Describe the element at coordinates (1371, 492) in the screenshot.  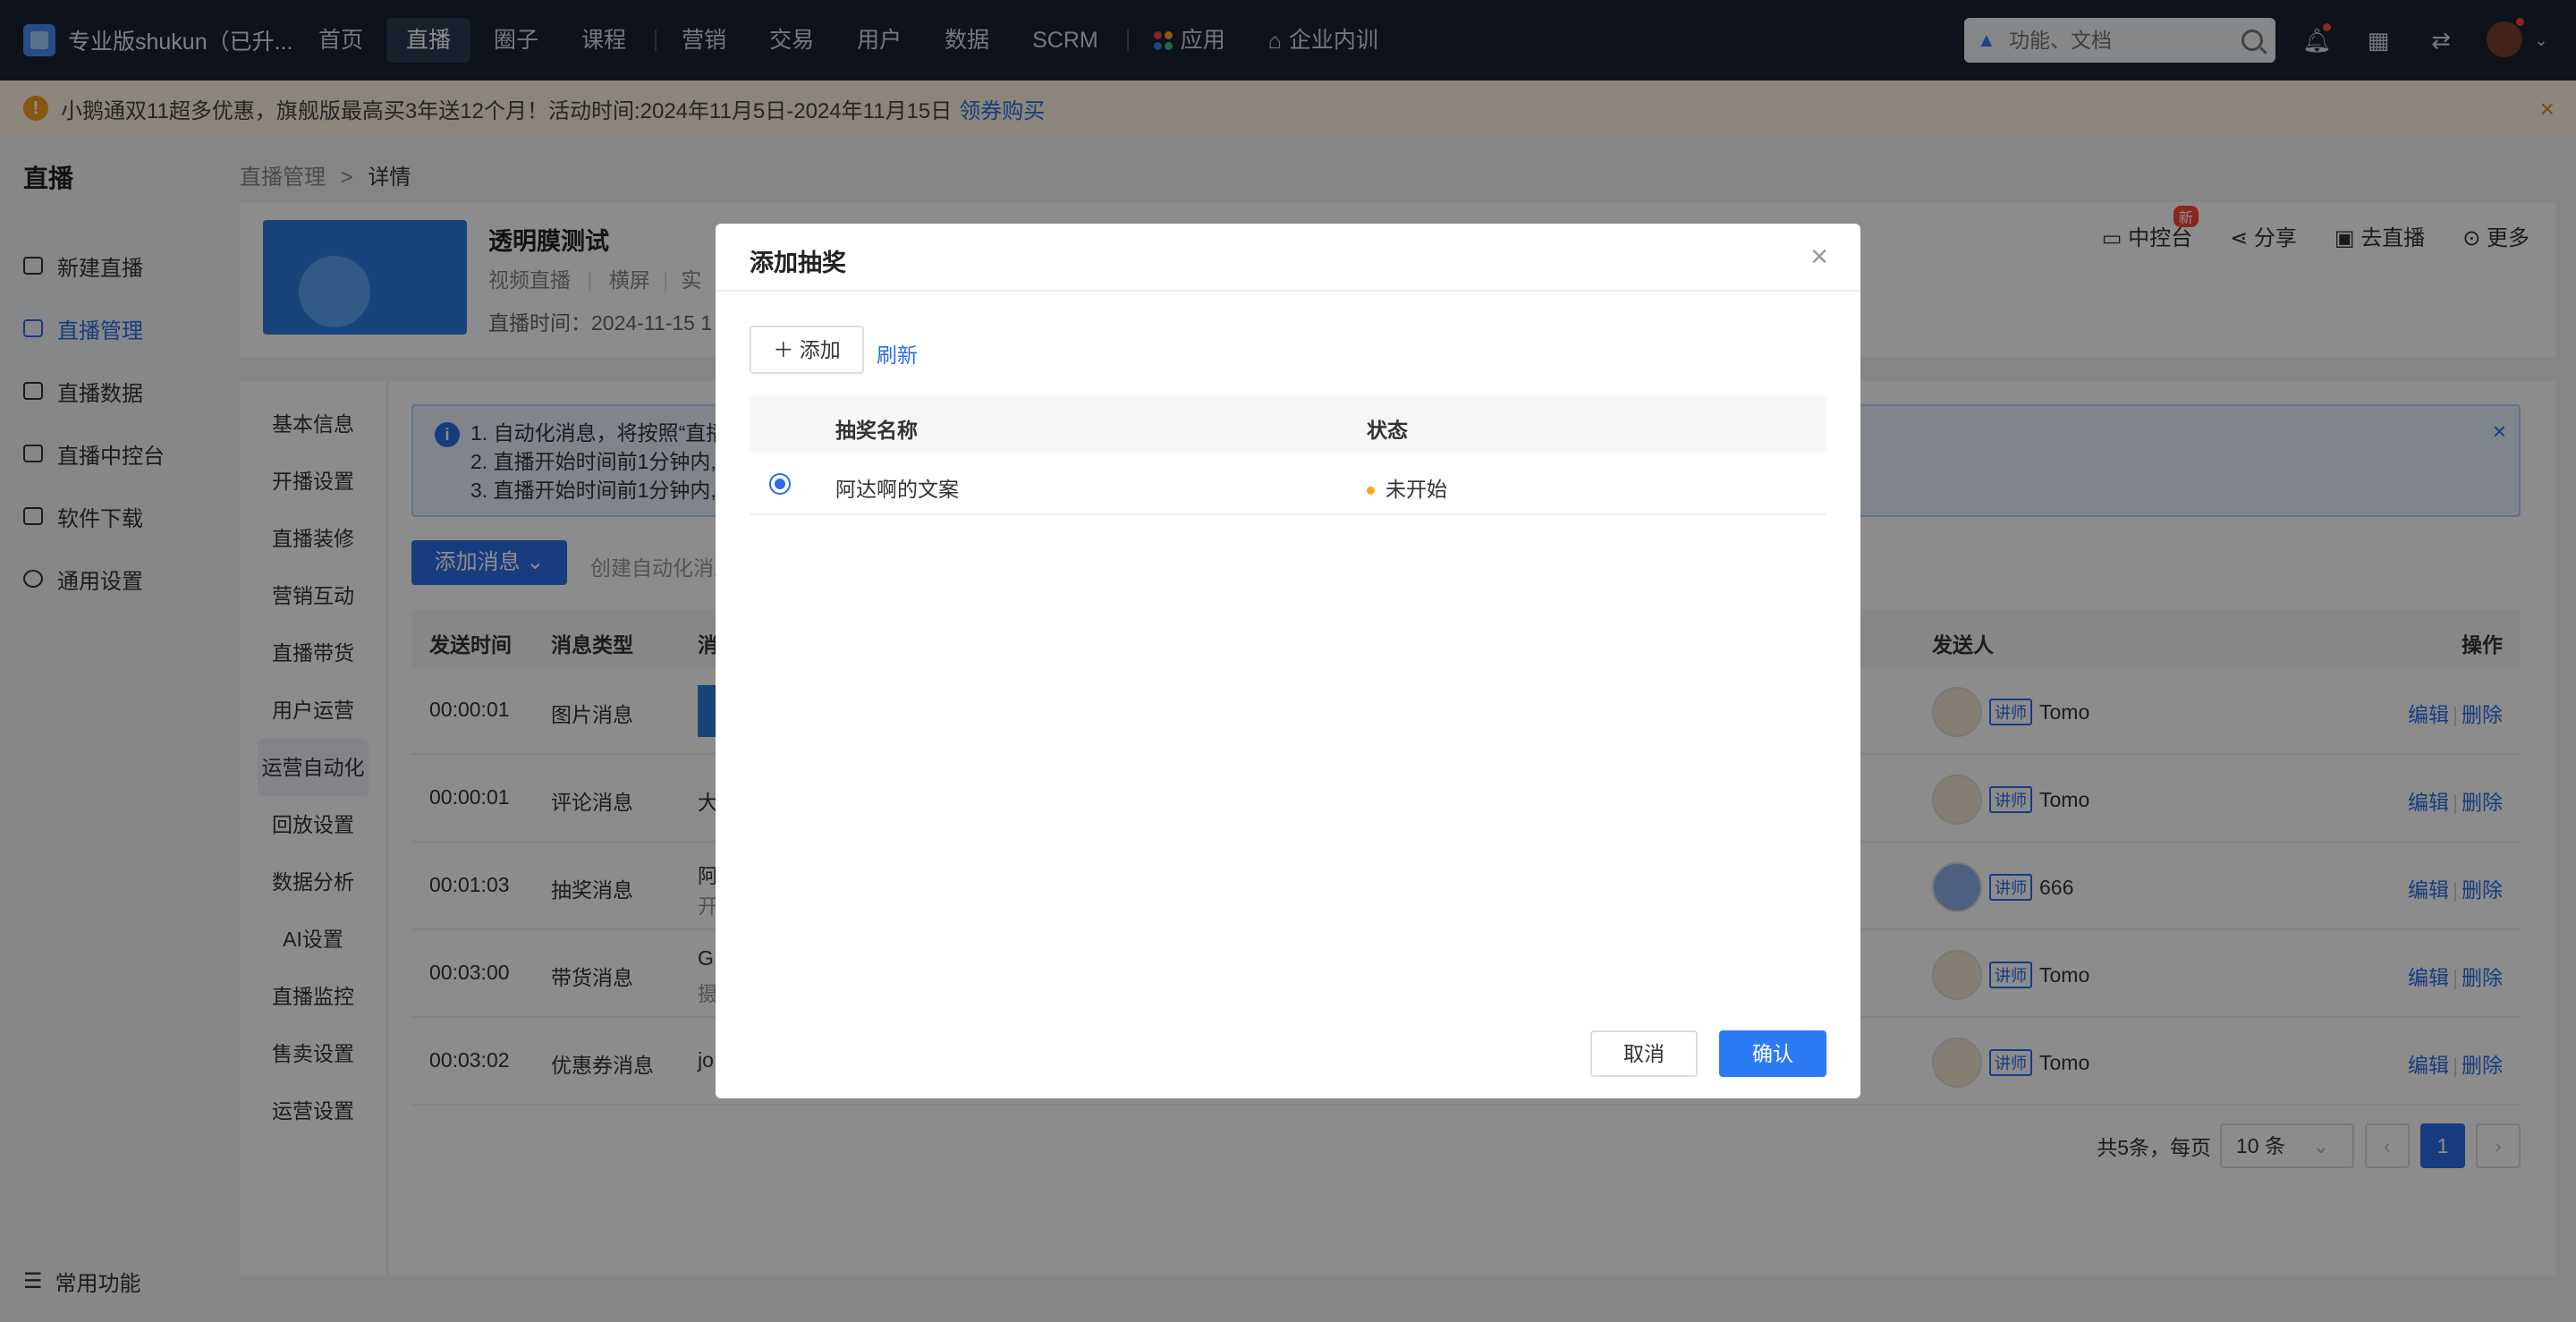
I see `status-dot-icon` at that location.